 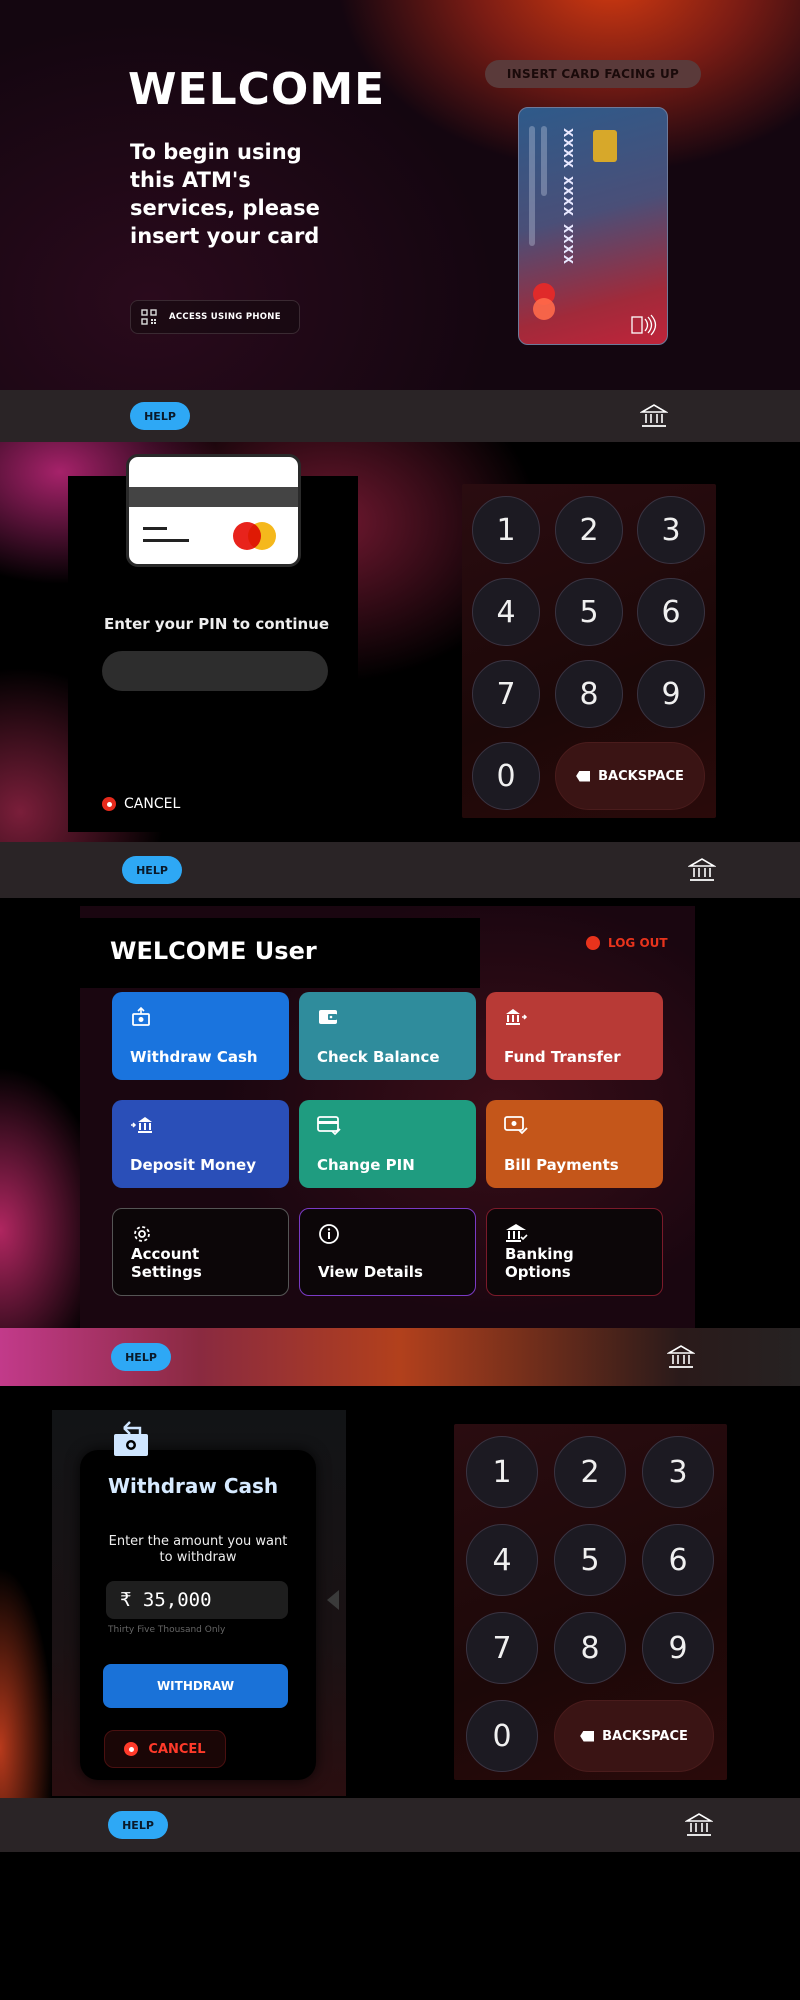 What do you see at coordinates (197, 1600) in the screenshot?
I see `amount-input: ₹ 35,000` at bounding box center [197, 1600].